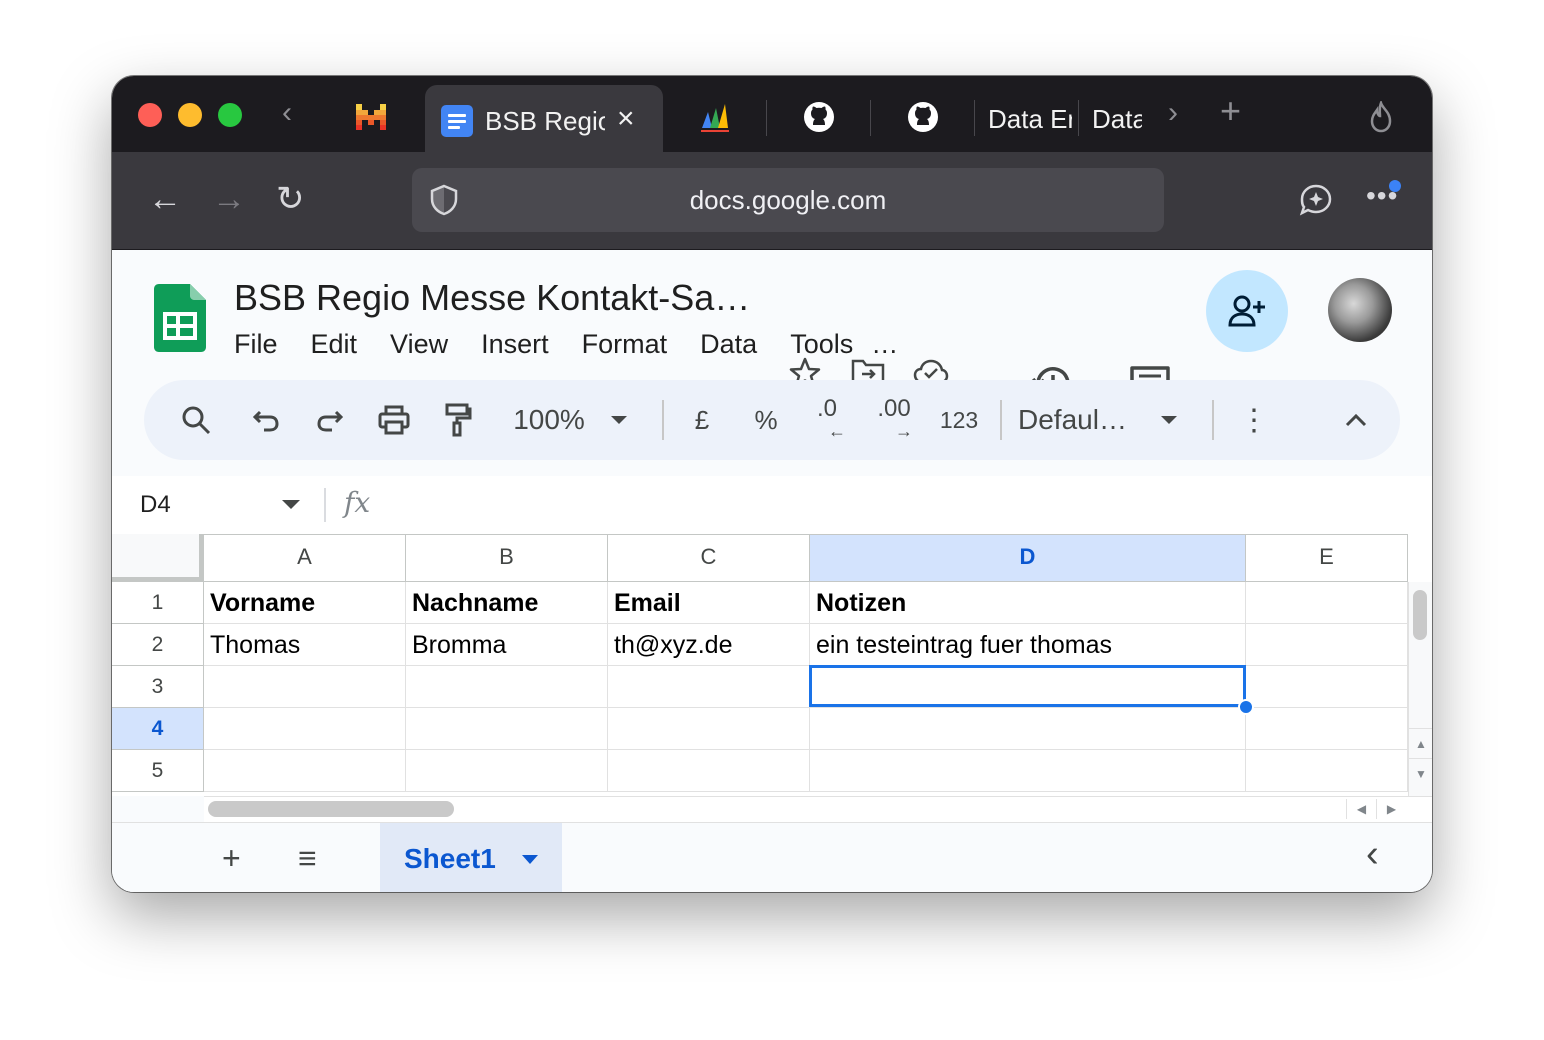  Describe the element at coordinates (1391, 809) in the screenshot. I see `scroll-right-icon: ▶` at that location.